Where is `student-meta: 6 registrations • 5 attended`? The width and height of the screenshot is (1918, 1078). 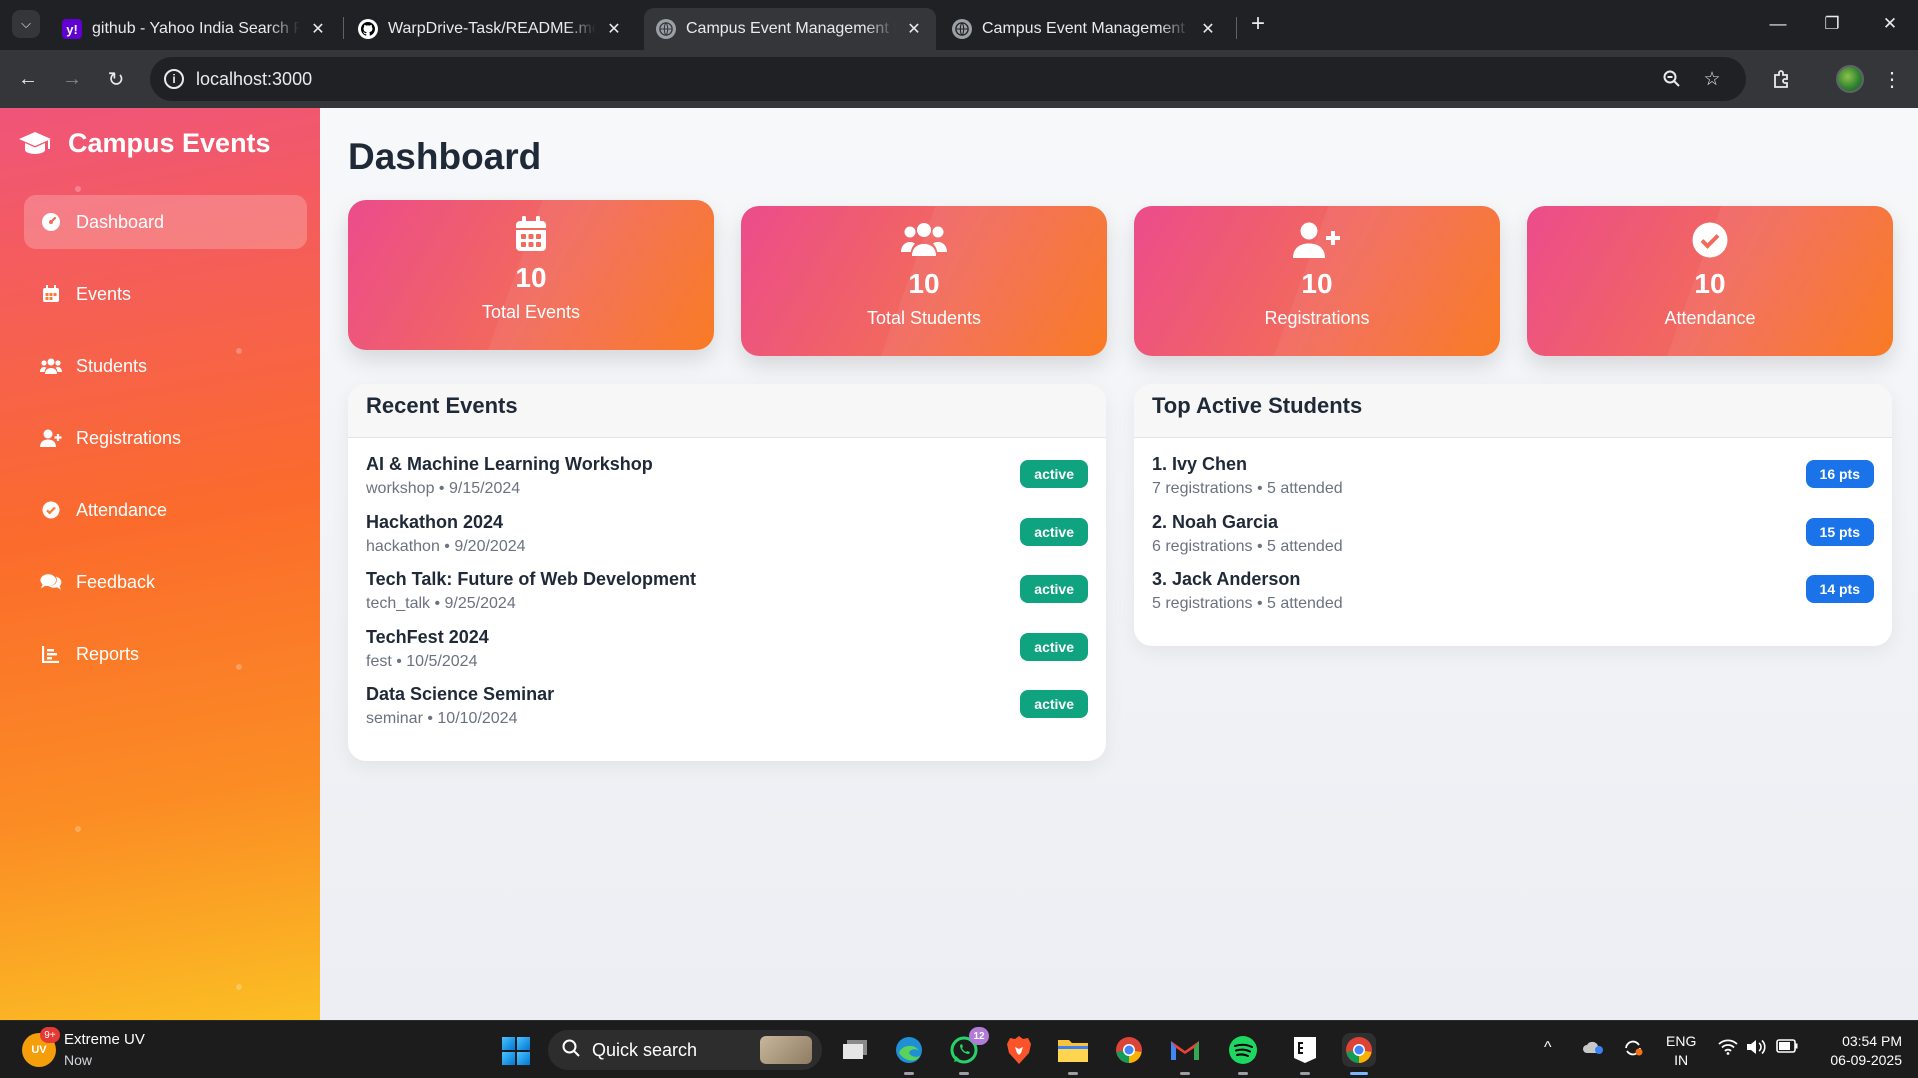 student-meta: 6 registrations • 5 attended is located at coordinates (1247, 546).